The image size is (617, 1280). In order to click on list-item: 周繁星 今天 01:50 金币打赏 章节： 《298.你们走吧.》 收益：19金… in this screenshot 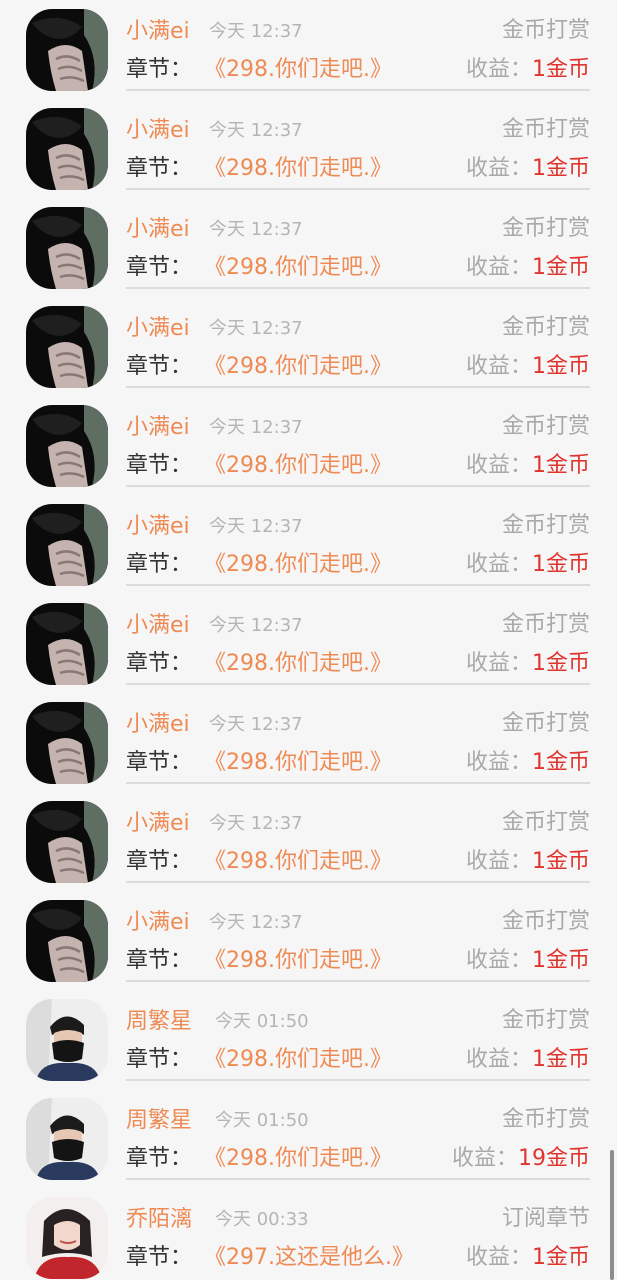, I will do `click(308, 1138)`.